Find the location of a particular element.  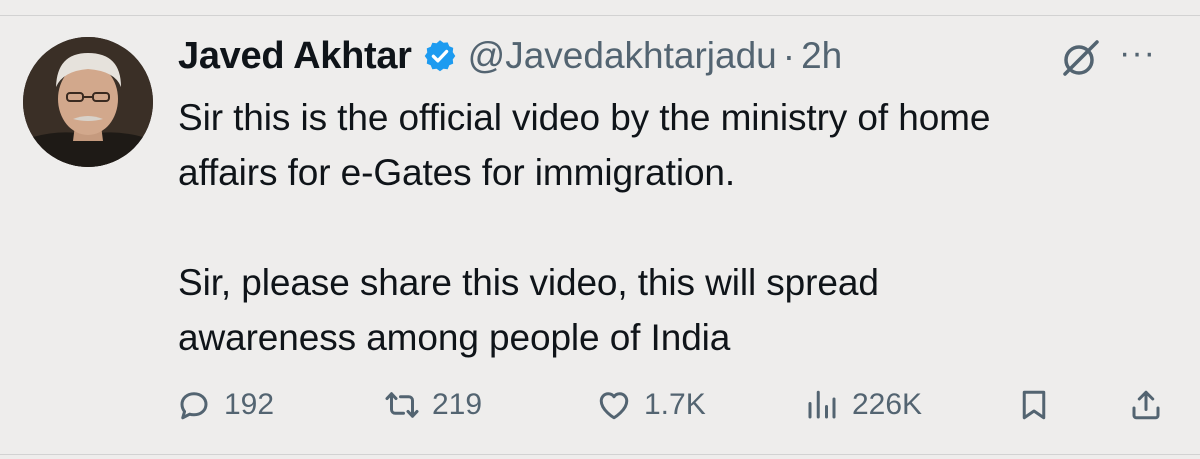

share-button is located at coordinates (1146, 405).